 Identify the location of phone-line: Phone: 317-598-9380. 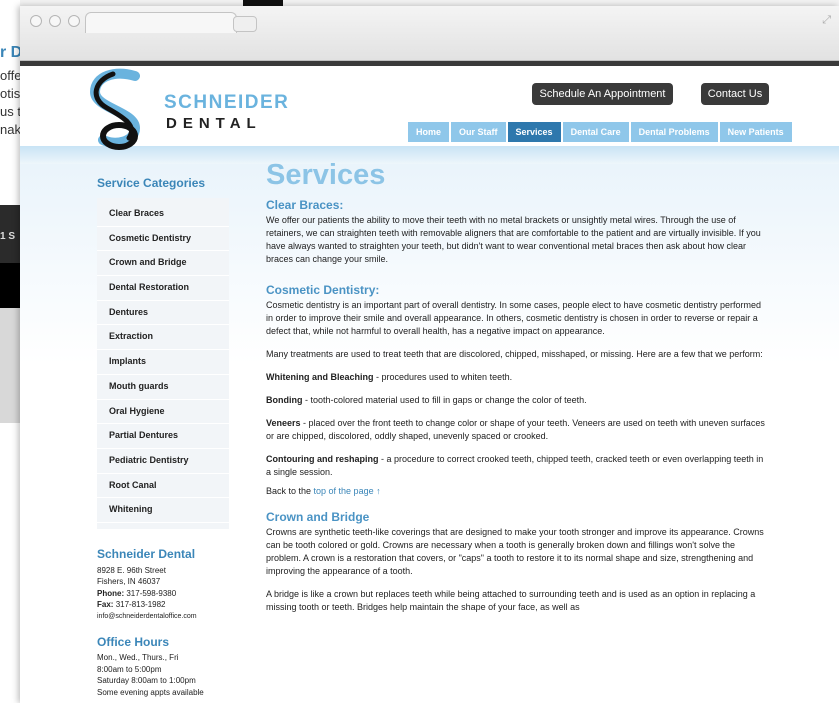
(163, 594).